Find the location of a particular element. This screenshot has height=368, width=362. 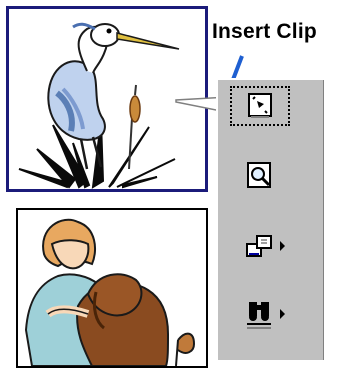

callout-label: Insert Clip is located at coordinates (264, 31).